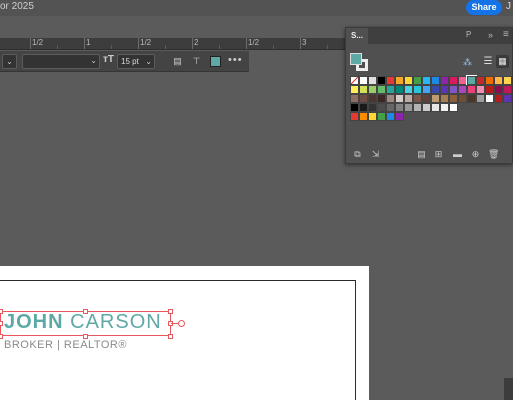  I want to click on resize-handle-top, so click(85, 311).